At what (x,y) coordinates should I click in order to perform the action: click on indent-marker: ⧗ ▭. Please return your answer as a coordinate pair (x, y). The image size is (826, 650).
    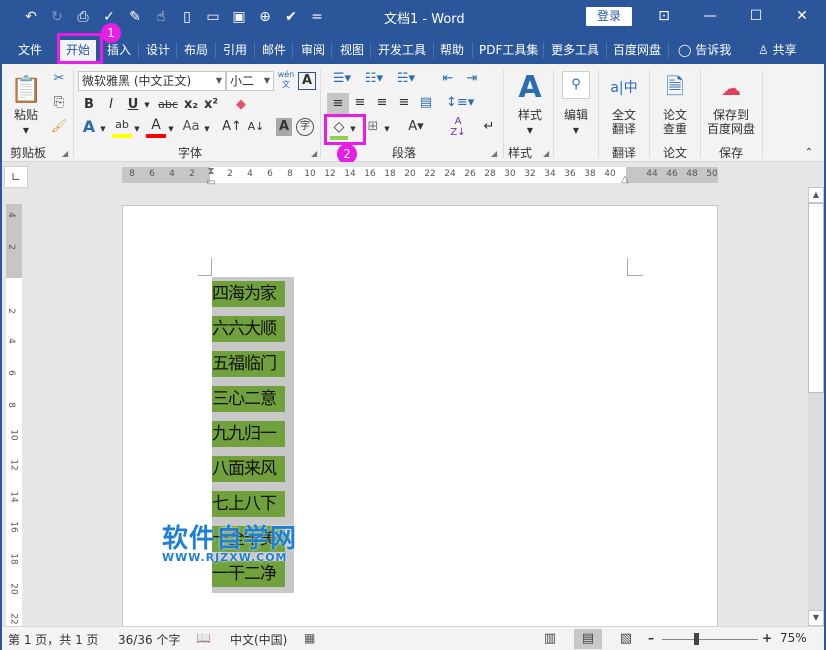
    Looking at the image, I should click on (211, 177).